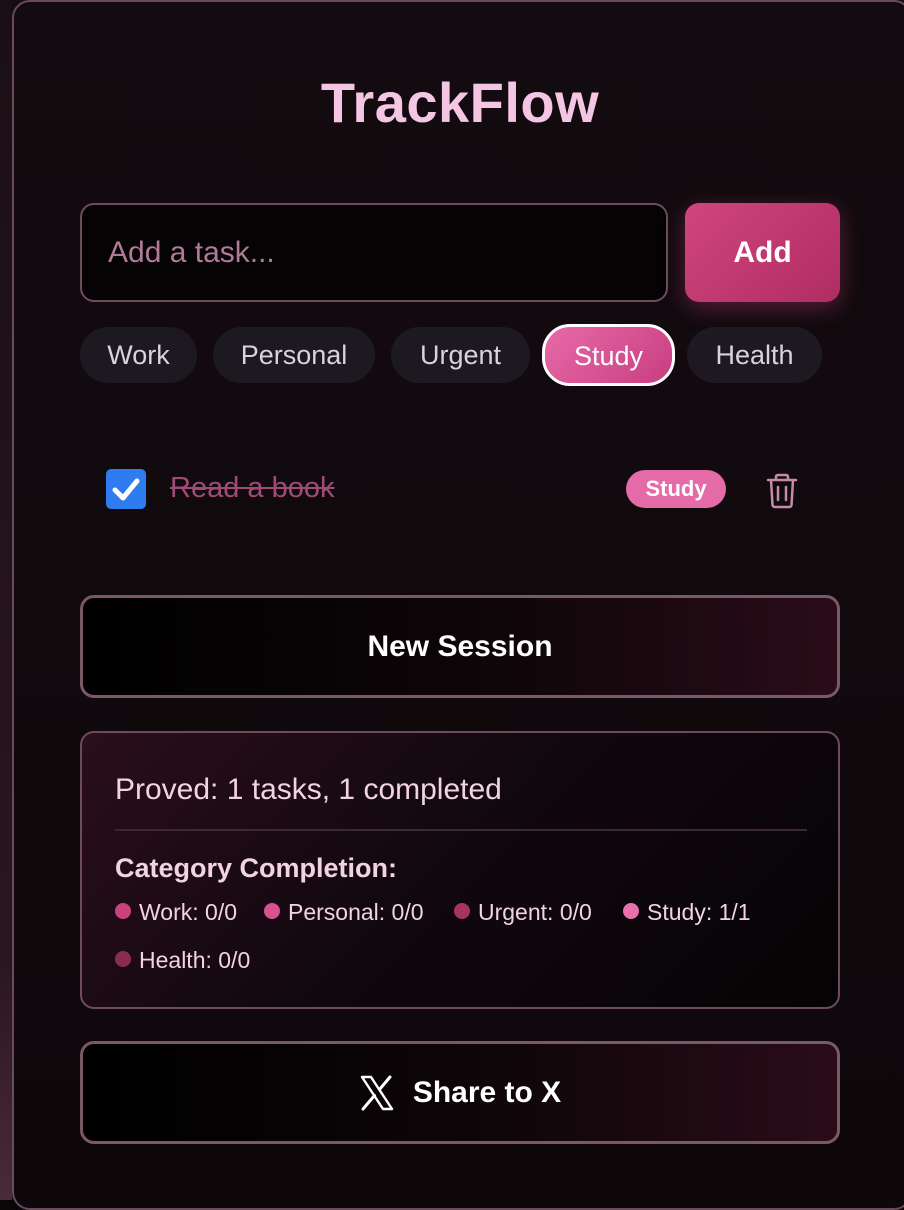 The image size is (904, 1210). Describe the element at coordinates (687, 912) in the screenshot. I see `stat-item-study: Study: 1/1` at that location.